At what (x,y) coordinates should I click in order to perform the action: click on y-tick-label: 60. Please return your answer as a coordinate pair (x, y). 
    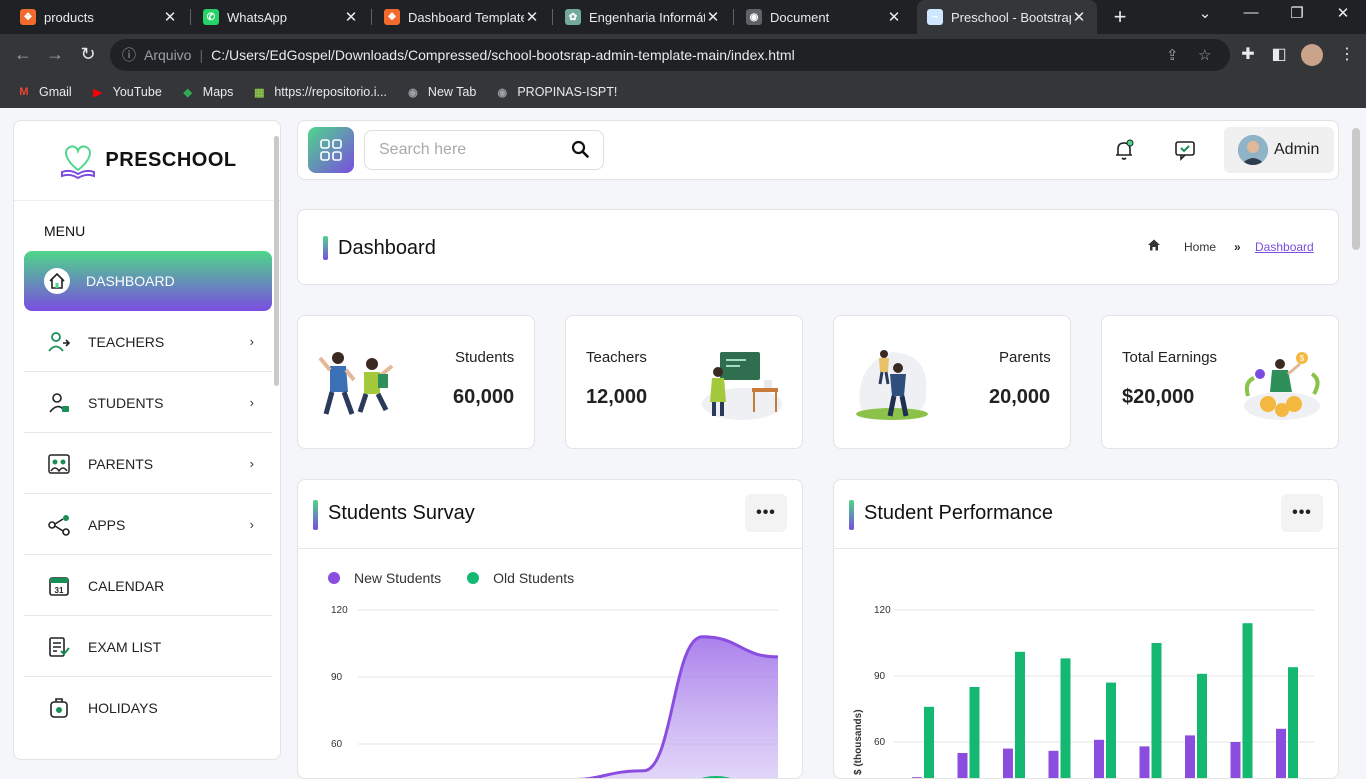
    Looking at the image, I should click on (880, 742).